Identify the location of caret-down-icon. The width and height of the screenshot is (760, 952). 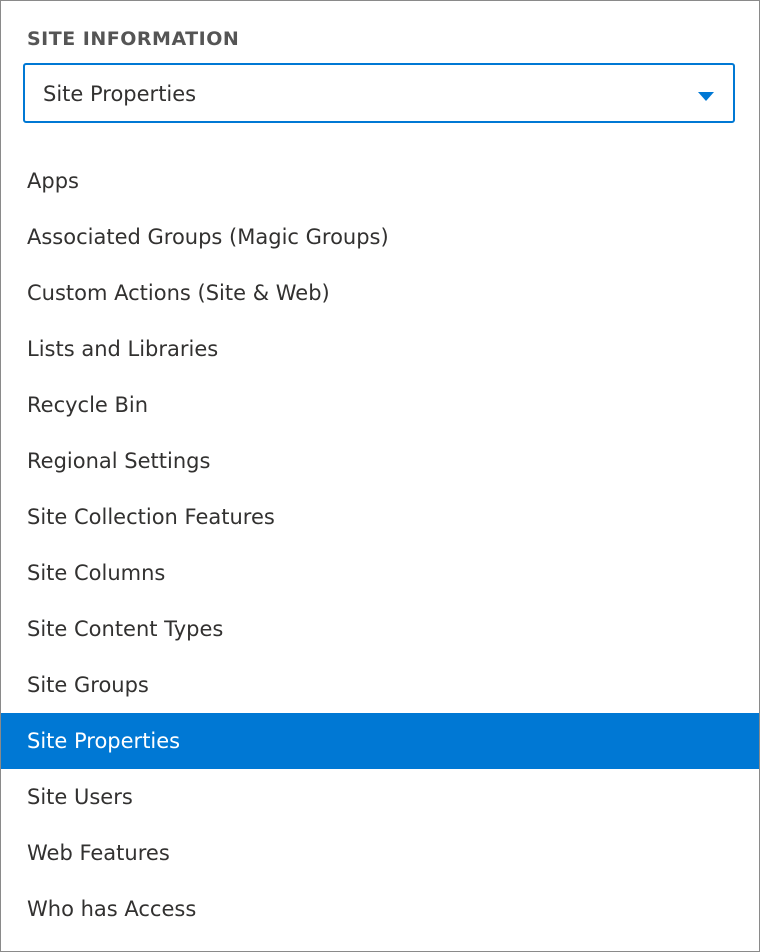
(706, 96).